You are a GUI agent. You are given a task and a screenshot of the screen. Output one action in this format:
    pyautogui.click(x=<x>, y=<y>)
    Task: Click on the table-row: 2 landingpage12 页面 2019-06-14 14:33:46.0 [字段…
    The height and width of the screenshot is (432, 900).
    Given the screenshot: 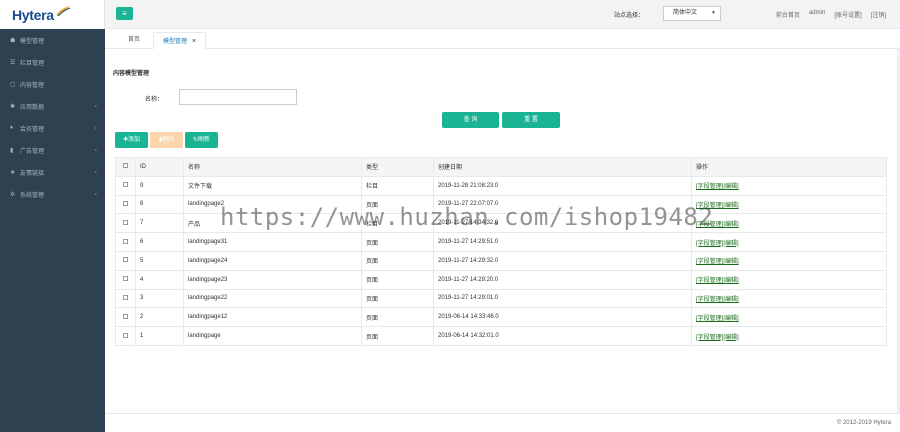 What is the action you would take?
    pyautogui.click(x=501, y=317)
    